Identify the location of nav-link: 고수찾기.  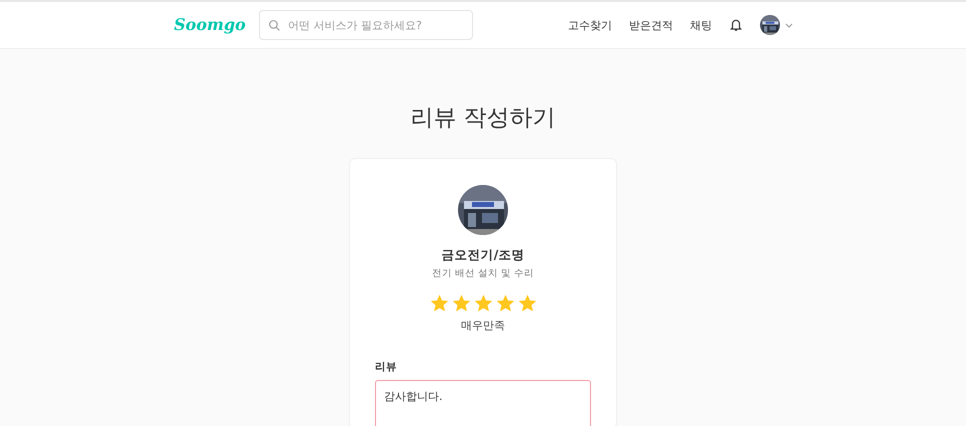
(590, 25).